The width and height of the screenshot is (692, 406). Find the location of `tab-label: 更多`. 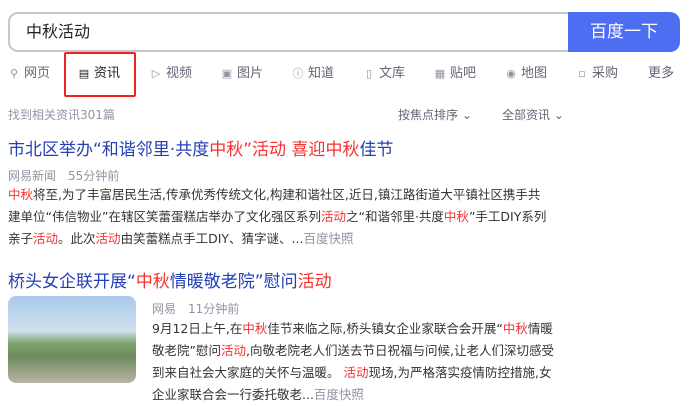

tab-label: 更多 is located at coordinates (661, 73).